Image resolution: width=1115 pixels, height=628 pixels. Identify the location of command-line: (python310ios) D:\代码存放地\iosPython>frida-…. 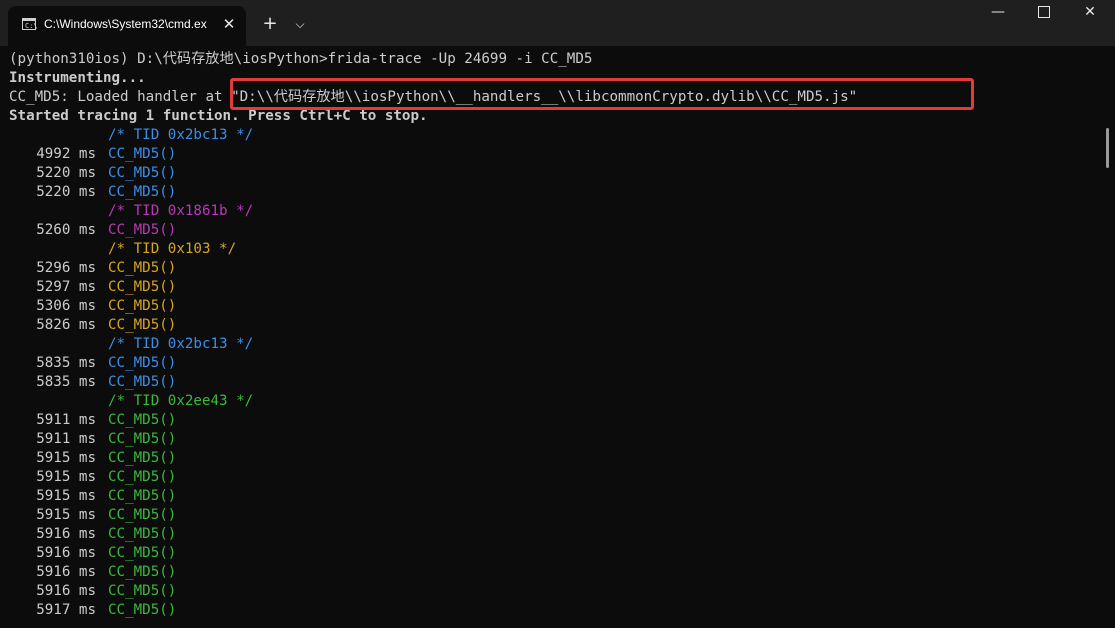
(301, 59).